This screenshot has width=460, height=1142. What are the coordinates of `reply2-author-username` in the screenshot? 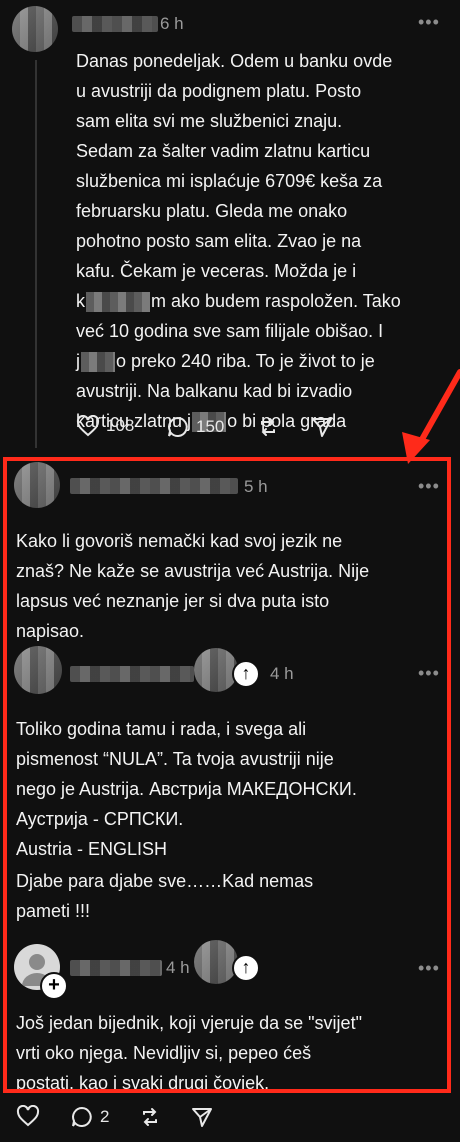 It's located at (132, 674).